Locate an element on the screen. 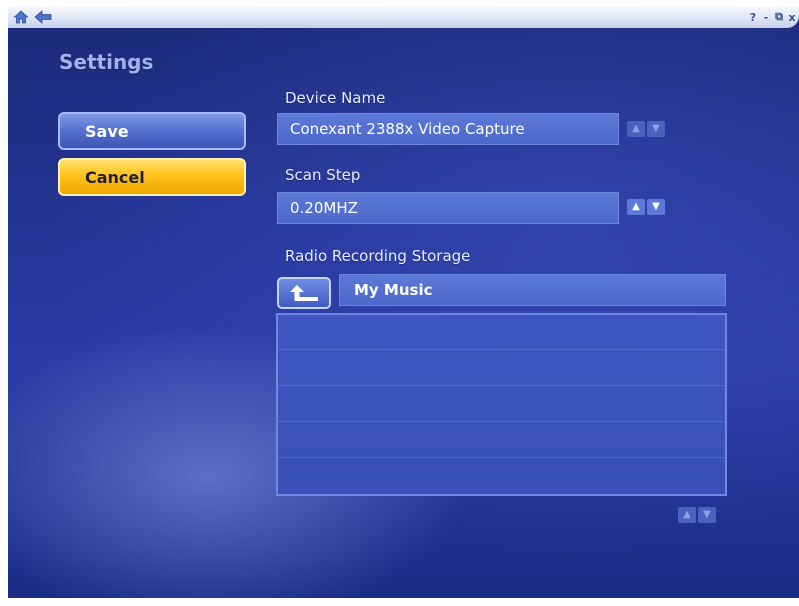 The width and height of the screenshot is (799, 606). close-button: x is located at coordinates (792, 17).